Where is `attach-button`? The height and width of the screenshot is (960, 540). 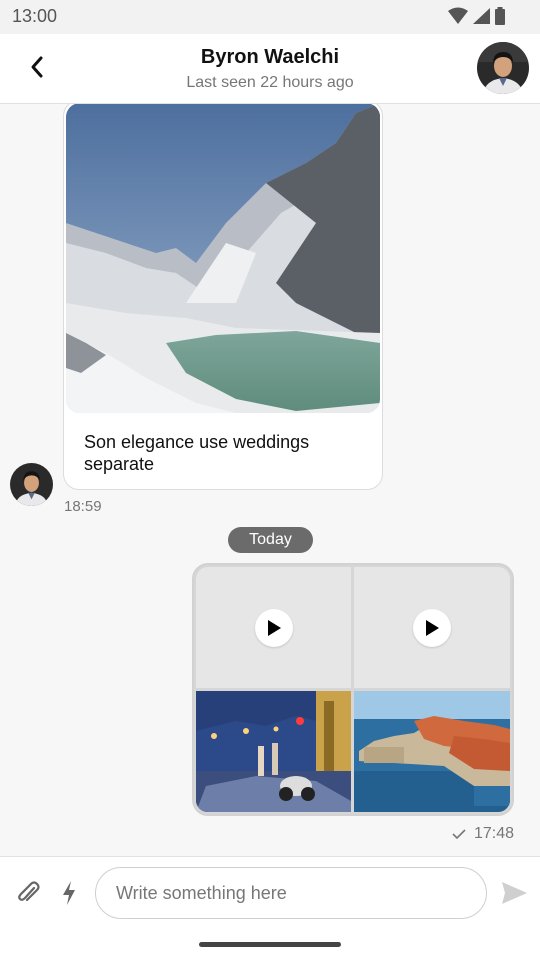 attach-button is located at coordinates (28, 893).